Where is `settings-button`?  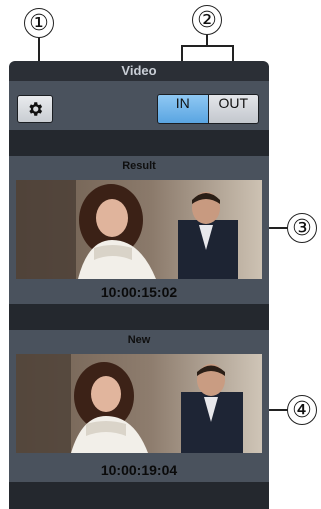
settings-button is located at coordinates (35, 109).